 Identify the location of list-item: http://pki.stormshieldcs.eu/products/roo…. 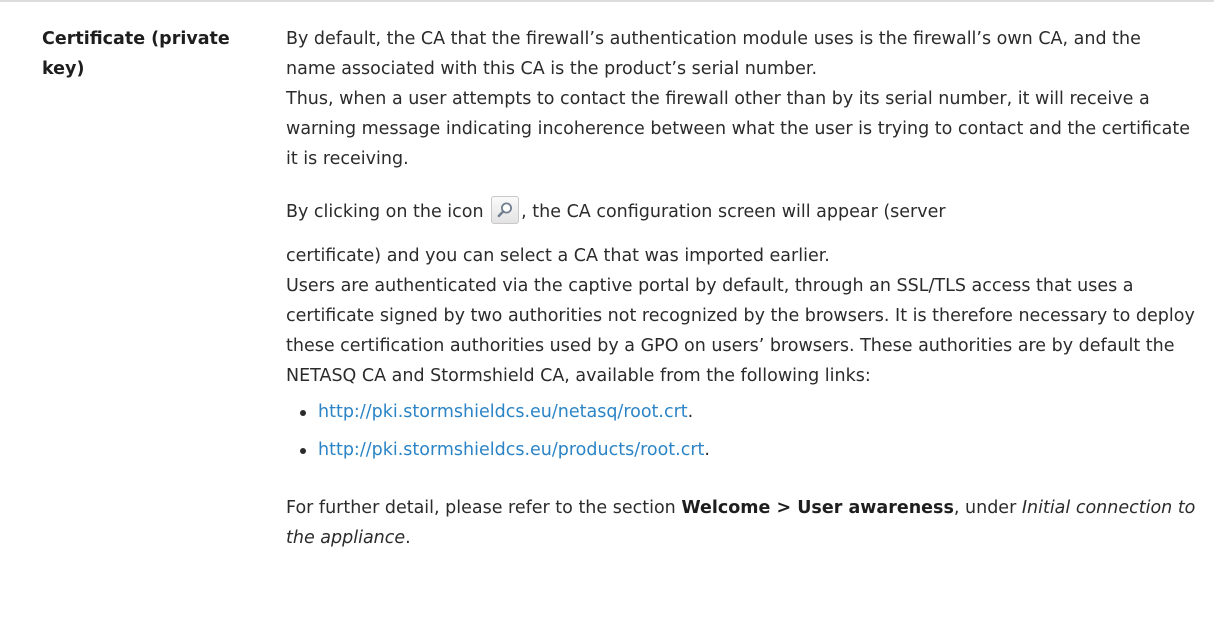
(748, 450).